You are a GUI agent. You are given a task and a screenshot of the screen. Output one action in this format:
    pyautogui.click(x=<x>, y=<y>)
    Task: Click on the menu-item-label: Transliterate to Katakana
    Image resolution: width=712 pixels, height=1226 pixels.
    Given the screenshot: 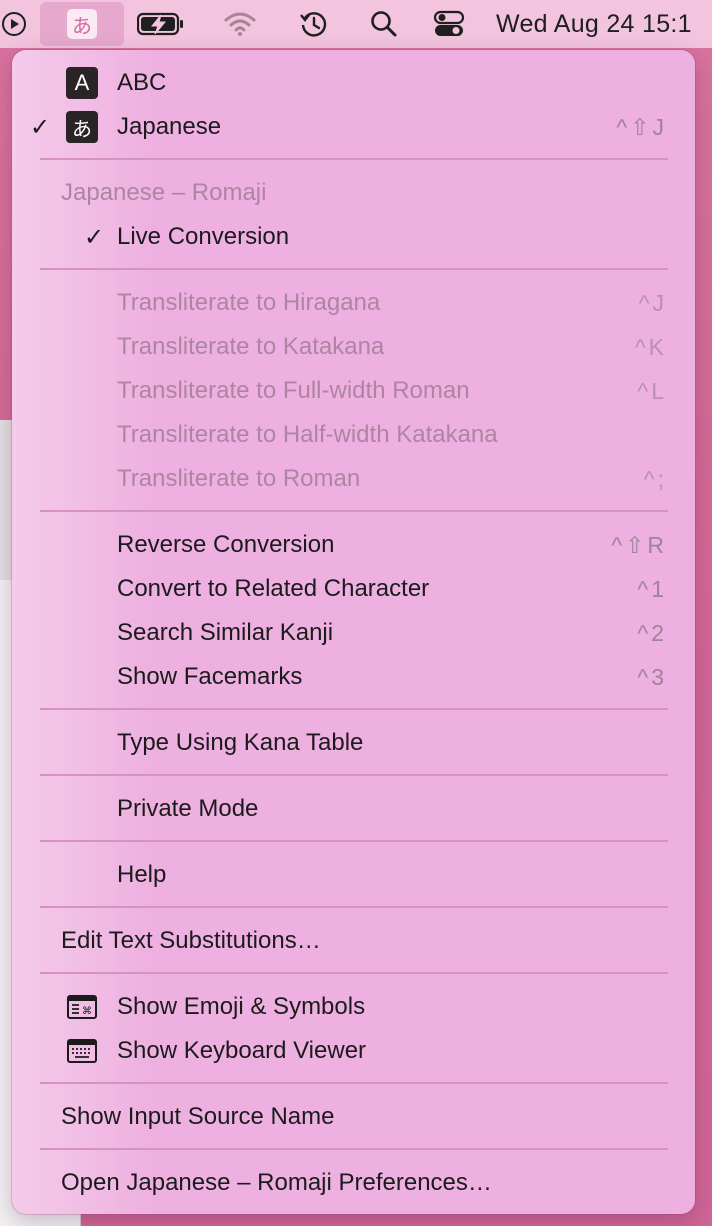 What is the action you would take?
    pyautogui.click(x=251, y=346)
    